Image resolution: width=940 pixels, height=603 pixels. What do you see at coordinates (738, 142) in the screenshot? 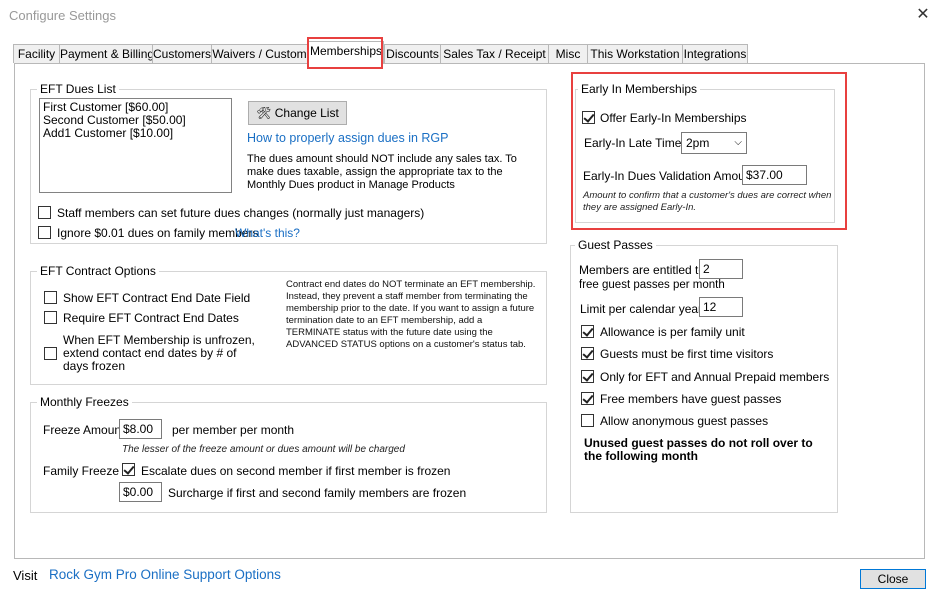
I see `chevron-down-icon: ⌵` at bounding box center [738, 142].